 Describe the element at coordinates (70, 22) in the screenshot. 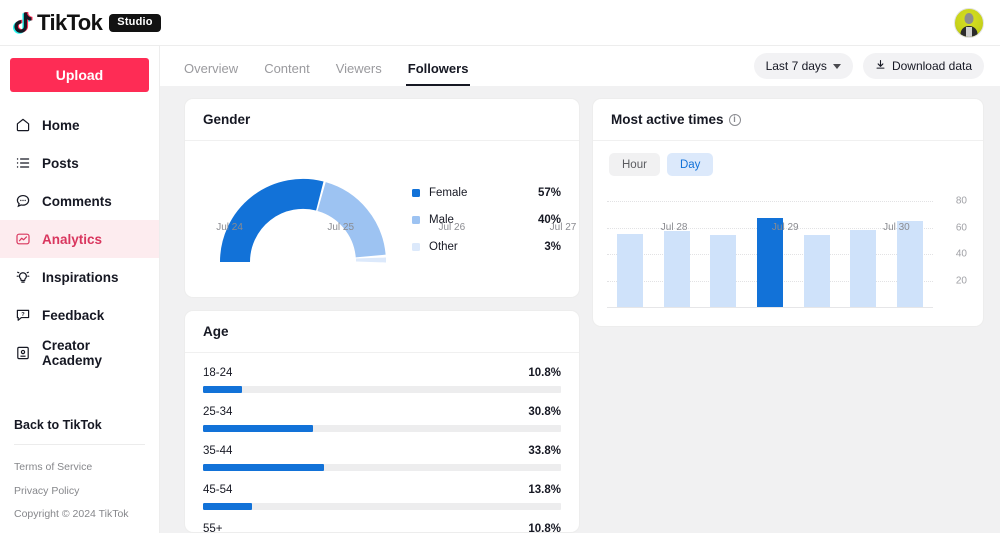

I see `brand-wordmark: TikTok` at that location.